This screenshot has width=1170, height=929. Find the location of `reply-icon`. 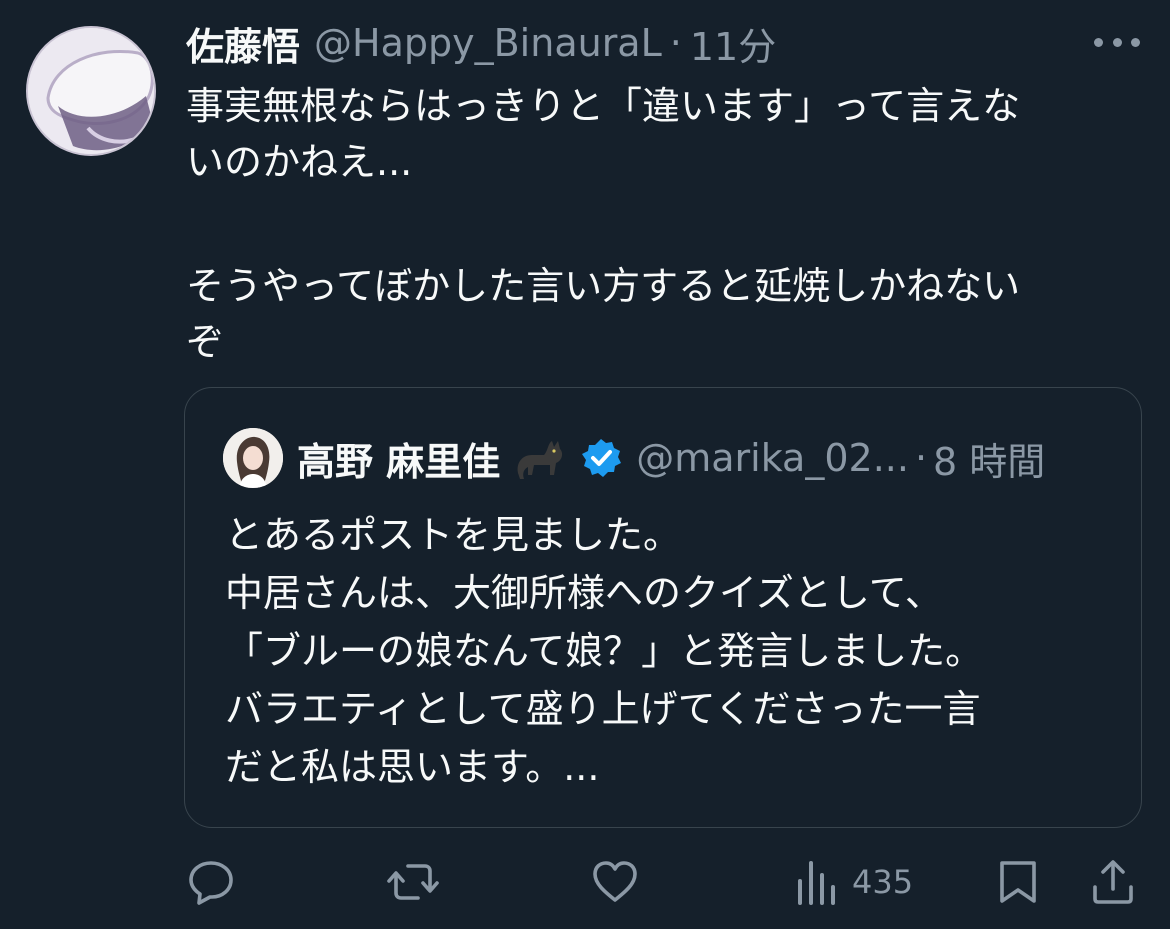

reply-icon is located at coordinates (211, 883).